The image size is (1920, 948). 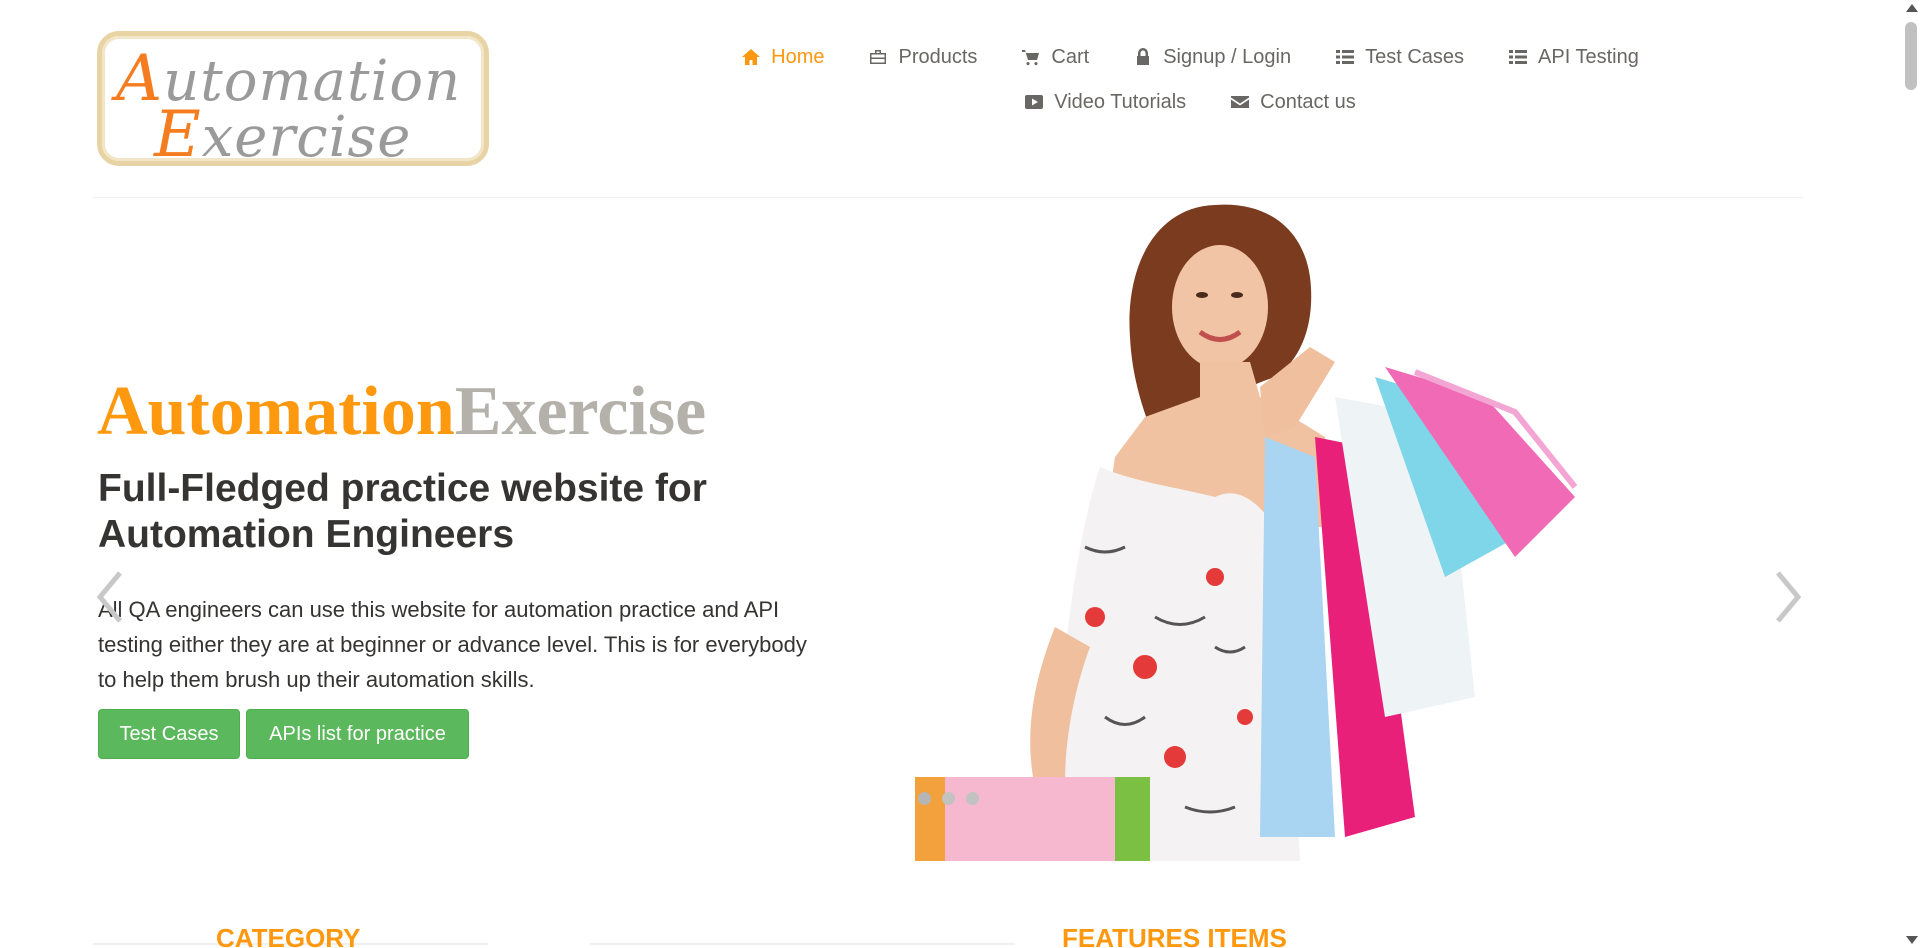 What do you see at coordinates (1034, 102) in the screenshot?
I see `youtube-play-icon` at bounding box center [1034, 102].